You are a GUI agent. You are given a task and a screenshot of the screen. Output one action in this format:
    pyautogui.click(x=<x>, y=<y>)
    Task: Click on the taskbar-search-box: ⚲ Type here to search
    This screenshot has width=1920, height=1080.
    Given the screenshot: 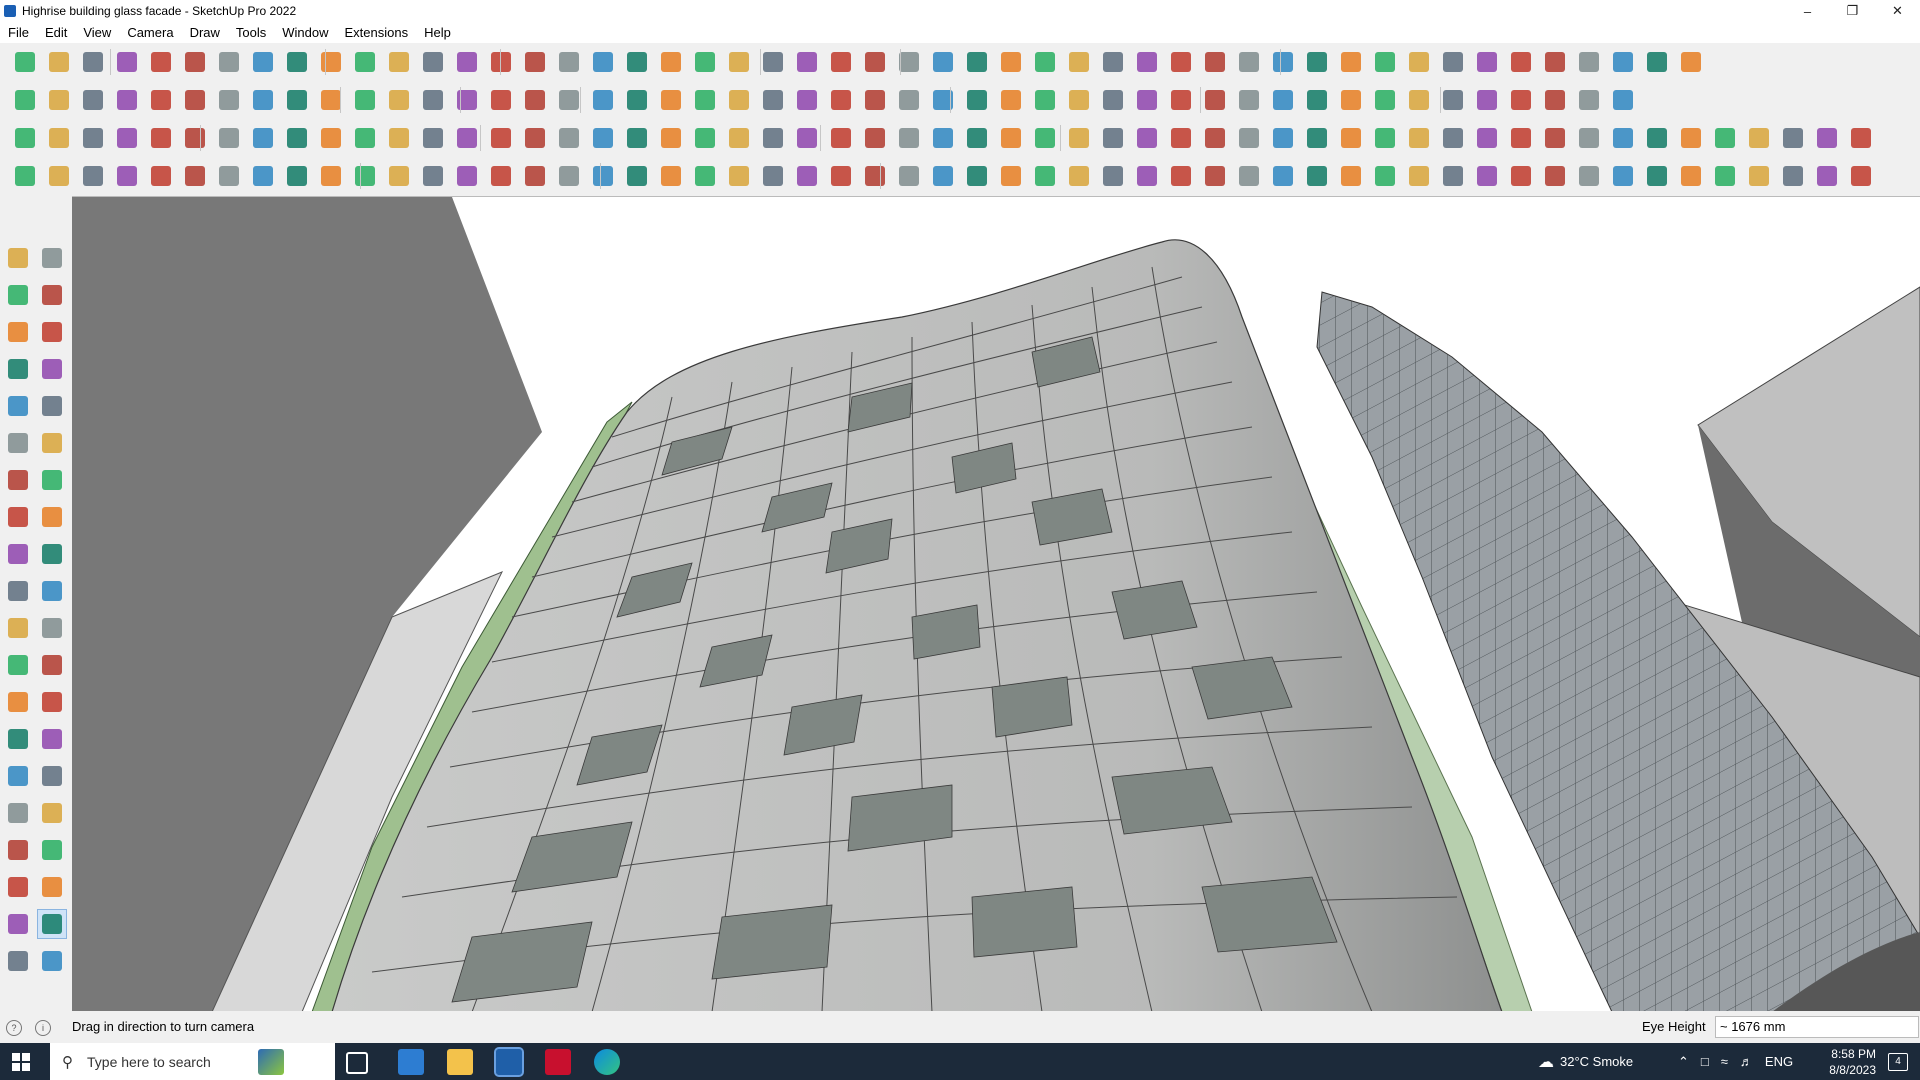 What is the action you would take?
    pyautogui.click(x=192, y=1061)
    